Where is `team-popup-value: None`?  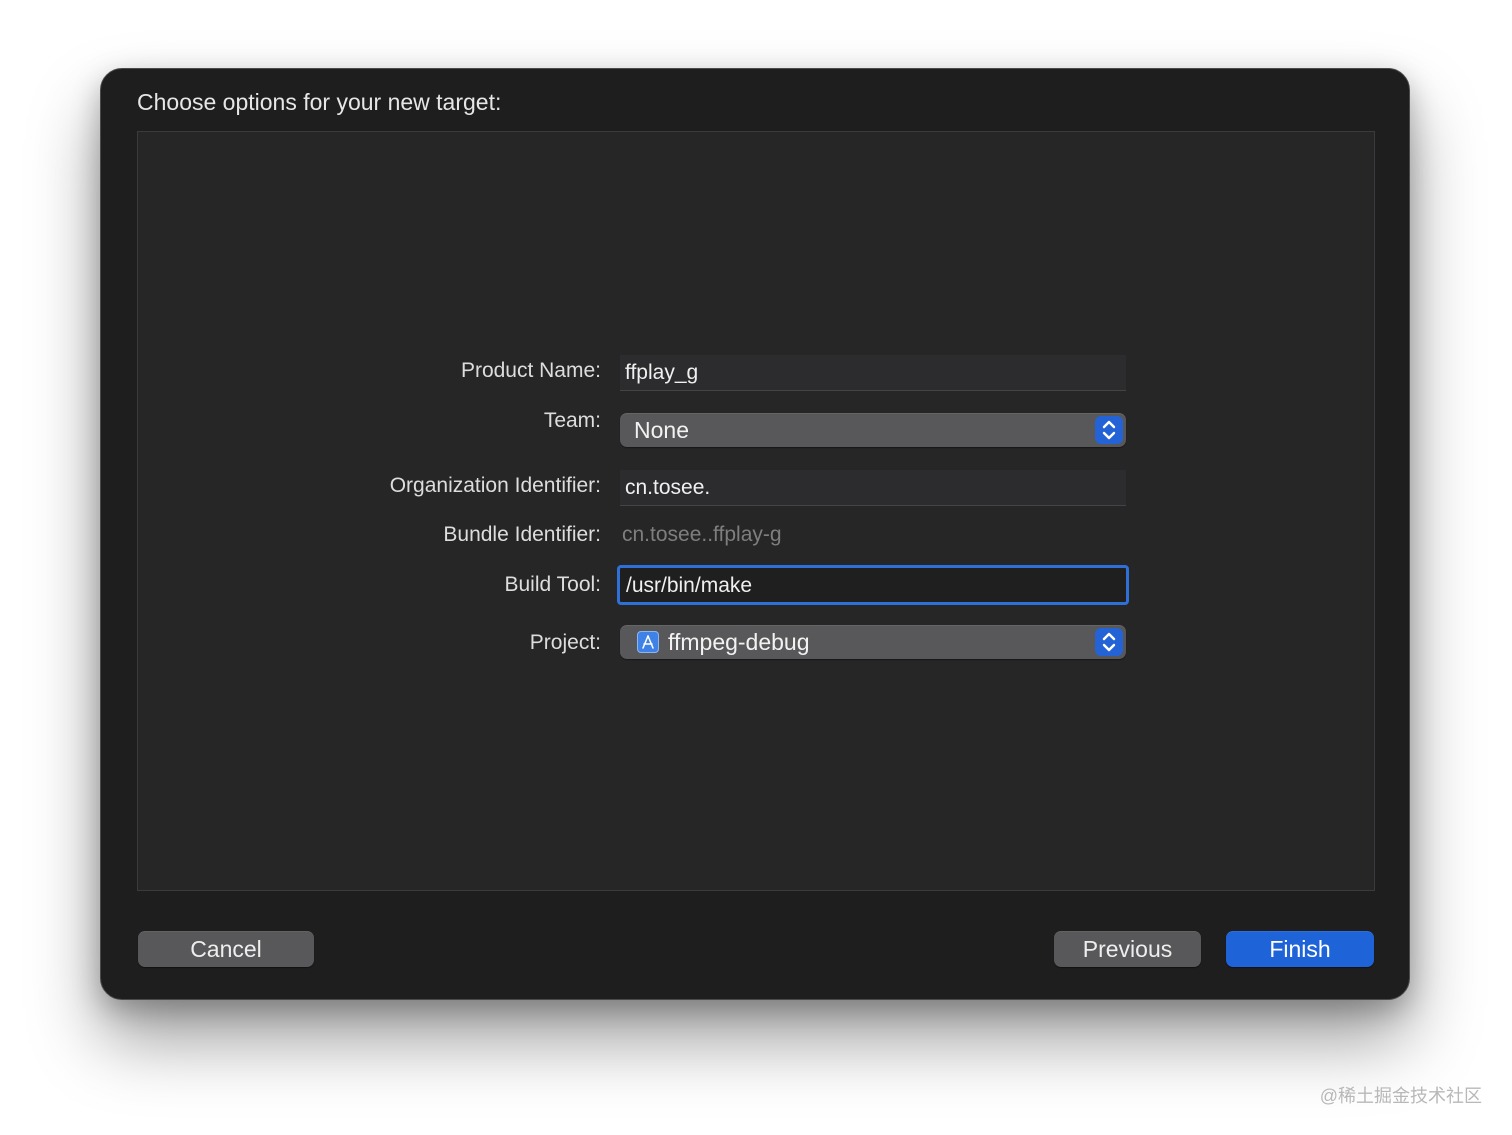
team-popup-value: None is located at coordinates (661, 430).